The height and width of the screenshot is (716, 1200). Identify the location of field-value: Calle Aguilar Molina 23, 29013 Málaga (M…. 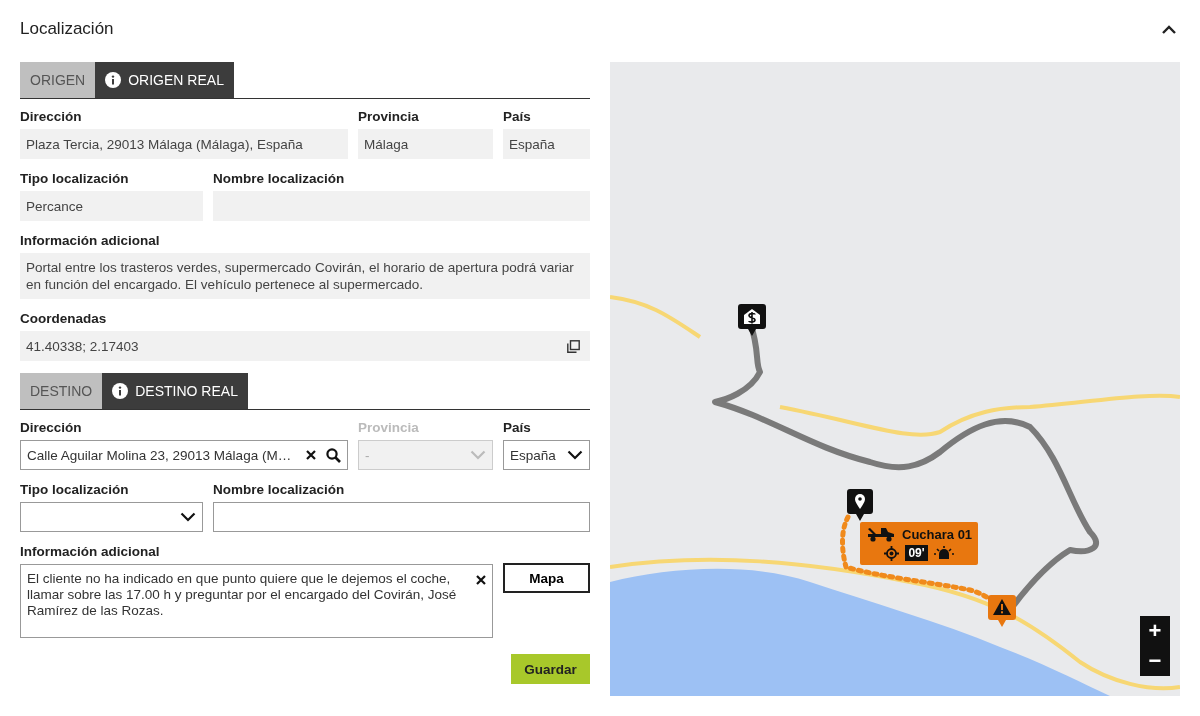
(160, 455).